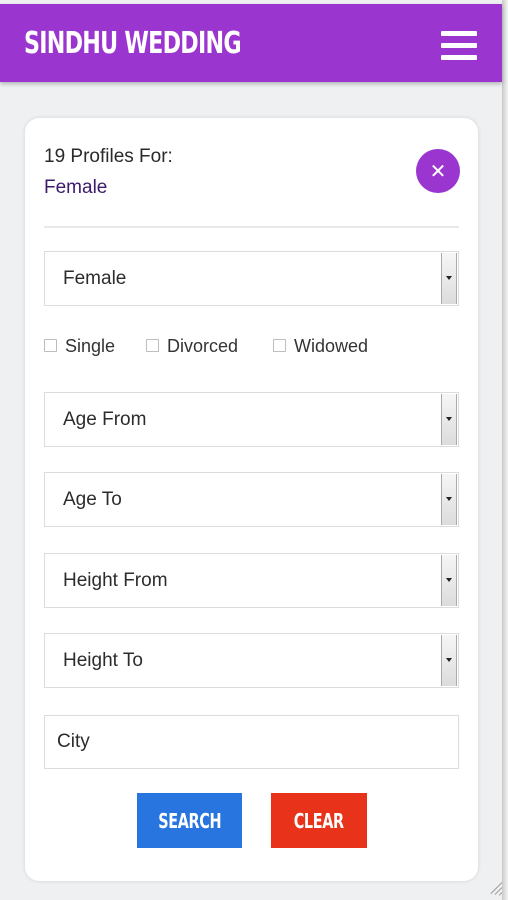  I want to click on age-to-select: Age To, so click(251, 499).